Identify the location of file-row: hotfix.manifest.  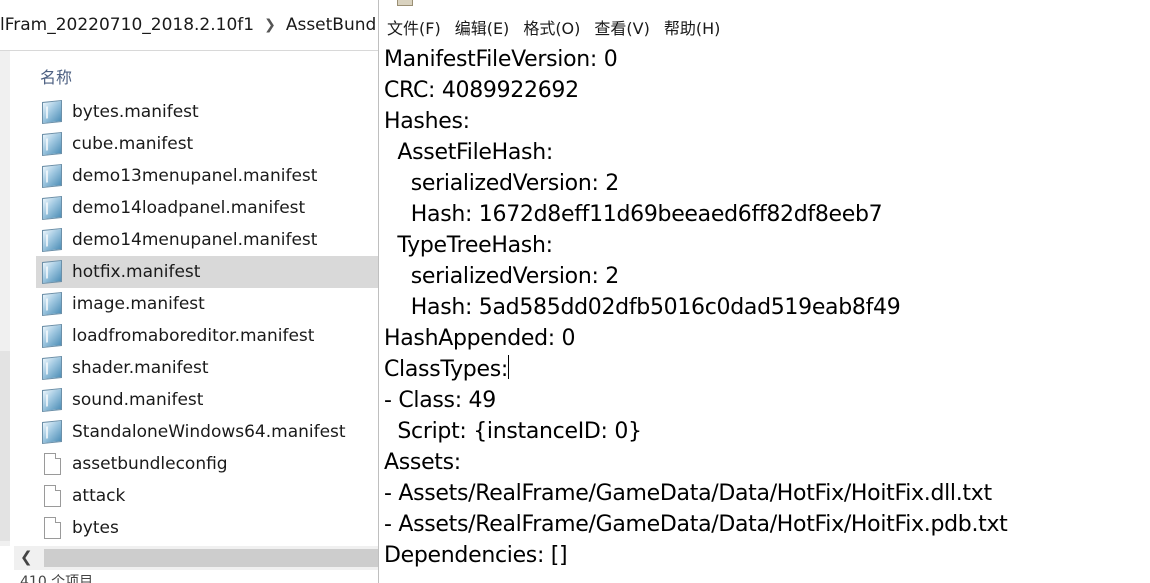
(207, 272).